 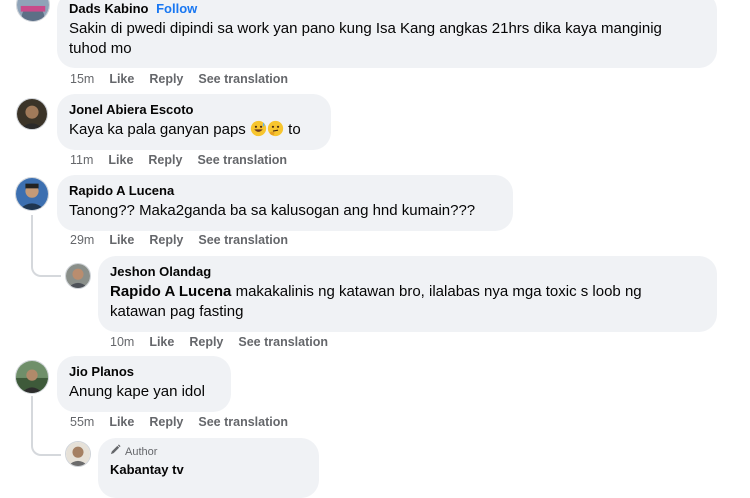 I want to click on comment-time: 10m, so click(x=122, y=342).